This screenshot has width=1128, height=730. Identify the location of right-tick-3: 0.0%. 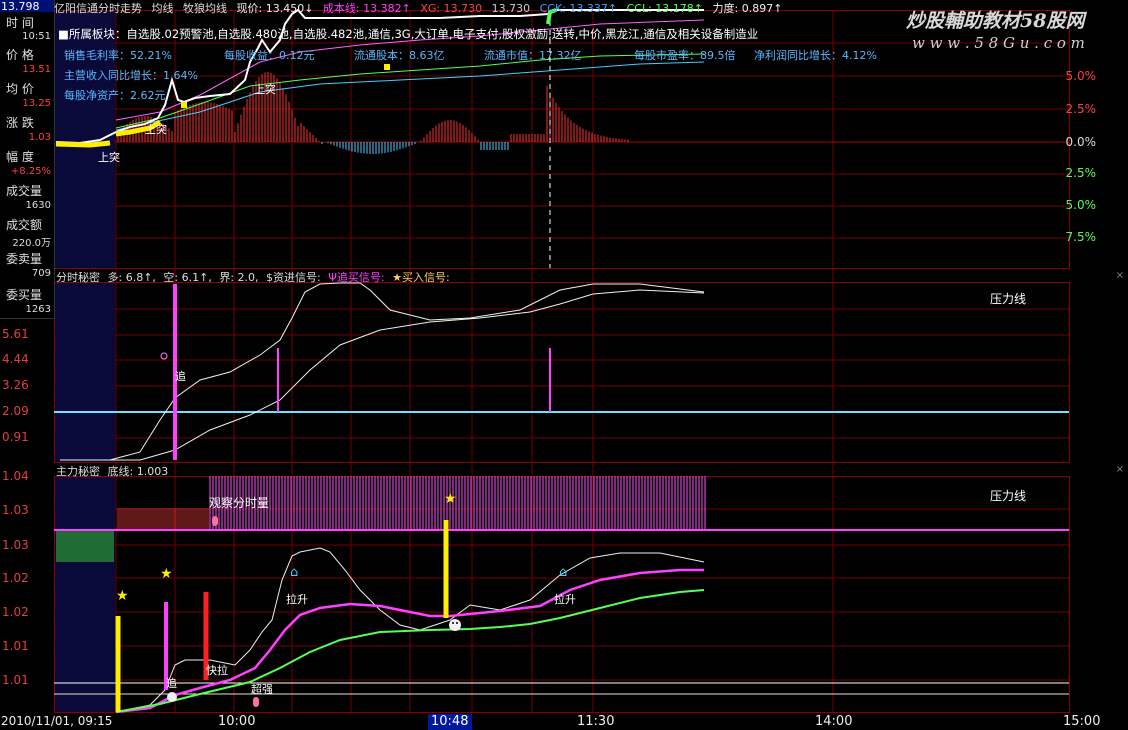
(1081, 142).